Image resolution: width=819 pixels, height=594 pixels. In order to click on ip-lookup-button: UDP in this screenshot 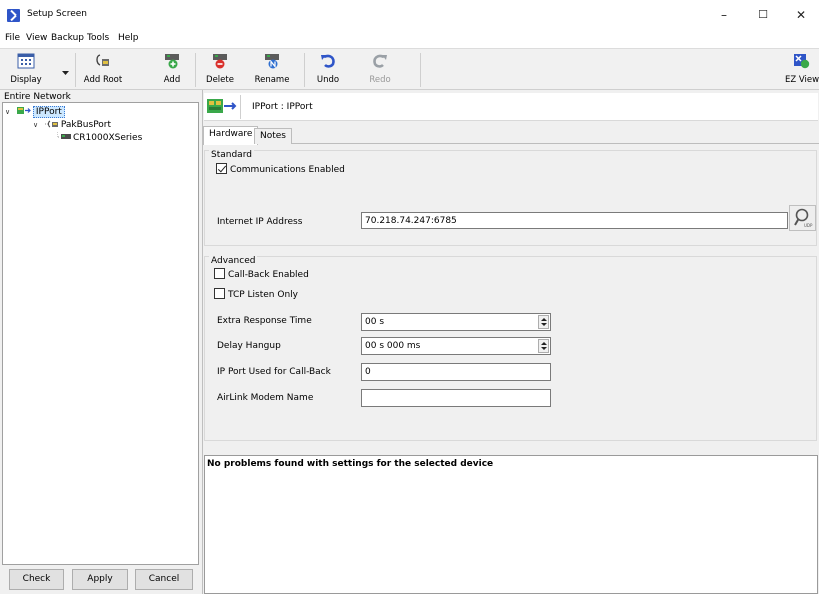, I will do `click(802, 218)`.